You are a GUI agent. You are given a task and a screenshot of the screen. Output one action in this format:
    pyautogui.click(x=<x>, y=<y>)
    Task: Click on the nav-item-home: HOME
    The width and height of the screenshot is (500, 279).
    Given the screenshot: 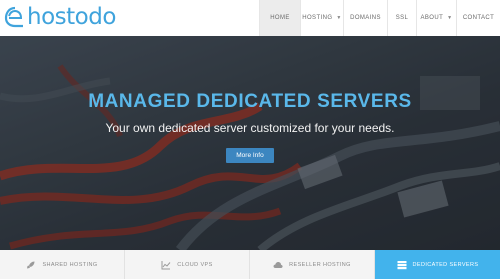 What is the action you would take?
    pyautogui.click(x=279, y=18)
    